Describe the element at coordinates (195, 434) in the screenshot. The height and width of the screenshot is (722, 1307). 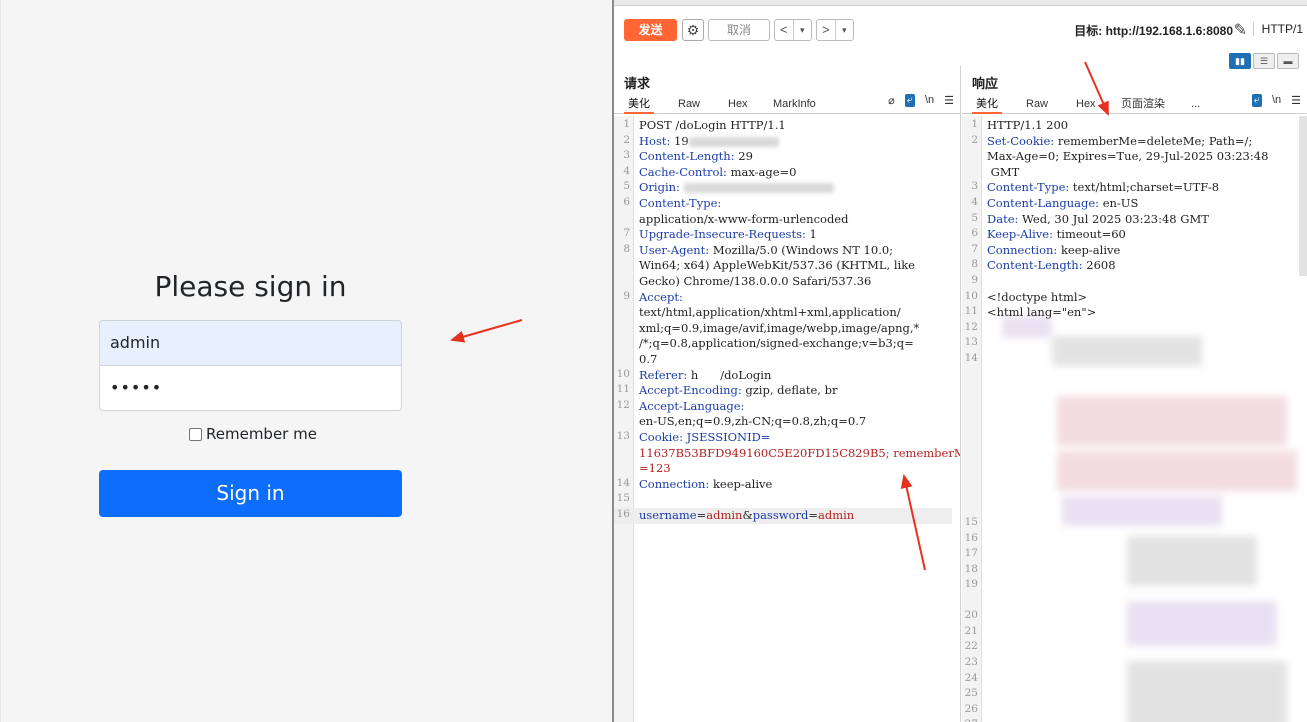
I see `checkbox-icon` at that location.